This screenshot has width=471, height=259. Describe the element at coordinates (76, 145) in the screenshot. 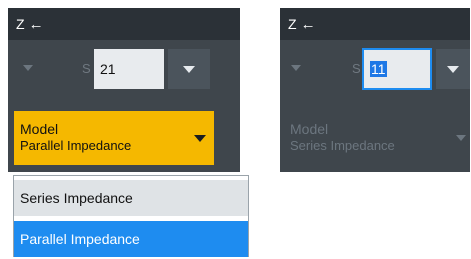

I see `model-value: Parallel Impedance` at that location.